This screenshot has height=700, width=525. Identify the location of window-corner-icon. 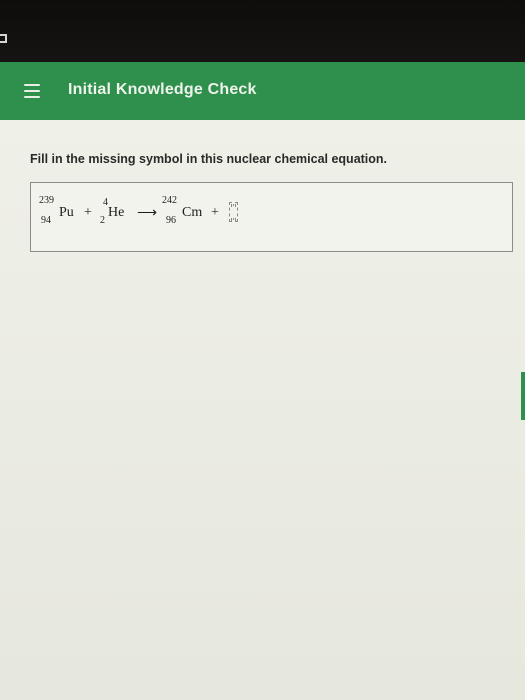
(3, 38).